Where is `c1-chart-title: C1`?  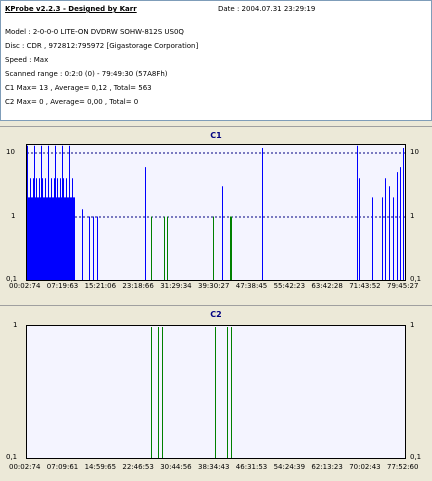 c1-chart-title: C1 is located at coordinates (216, 135).